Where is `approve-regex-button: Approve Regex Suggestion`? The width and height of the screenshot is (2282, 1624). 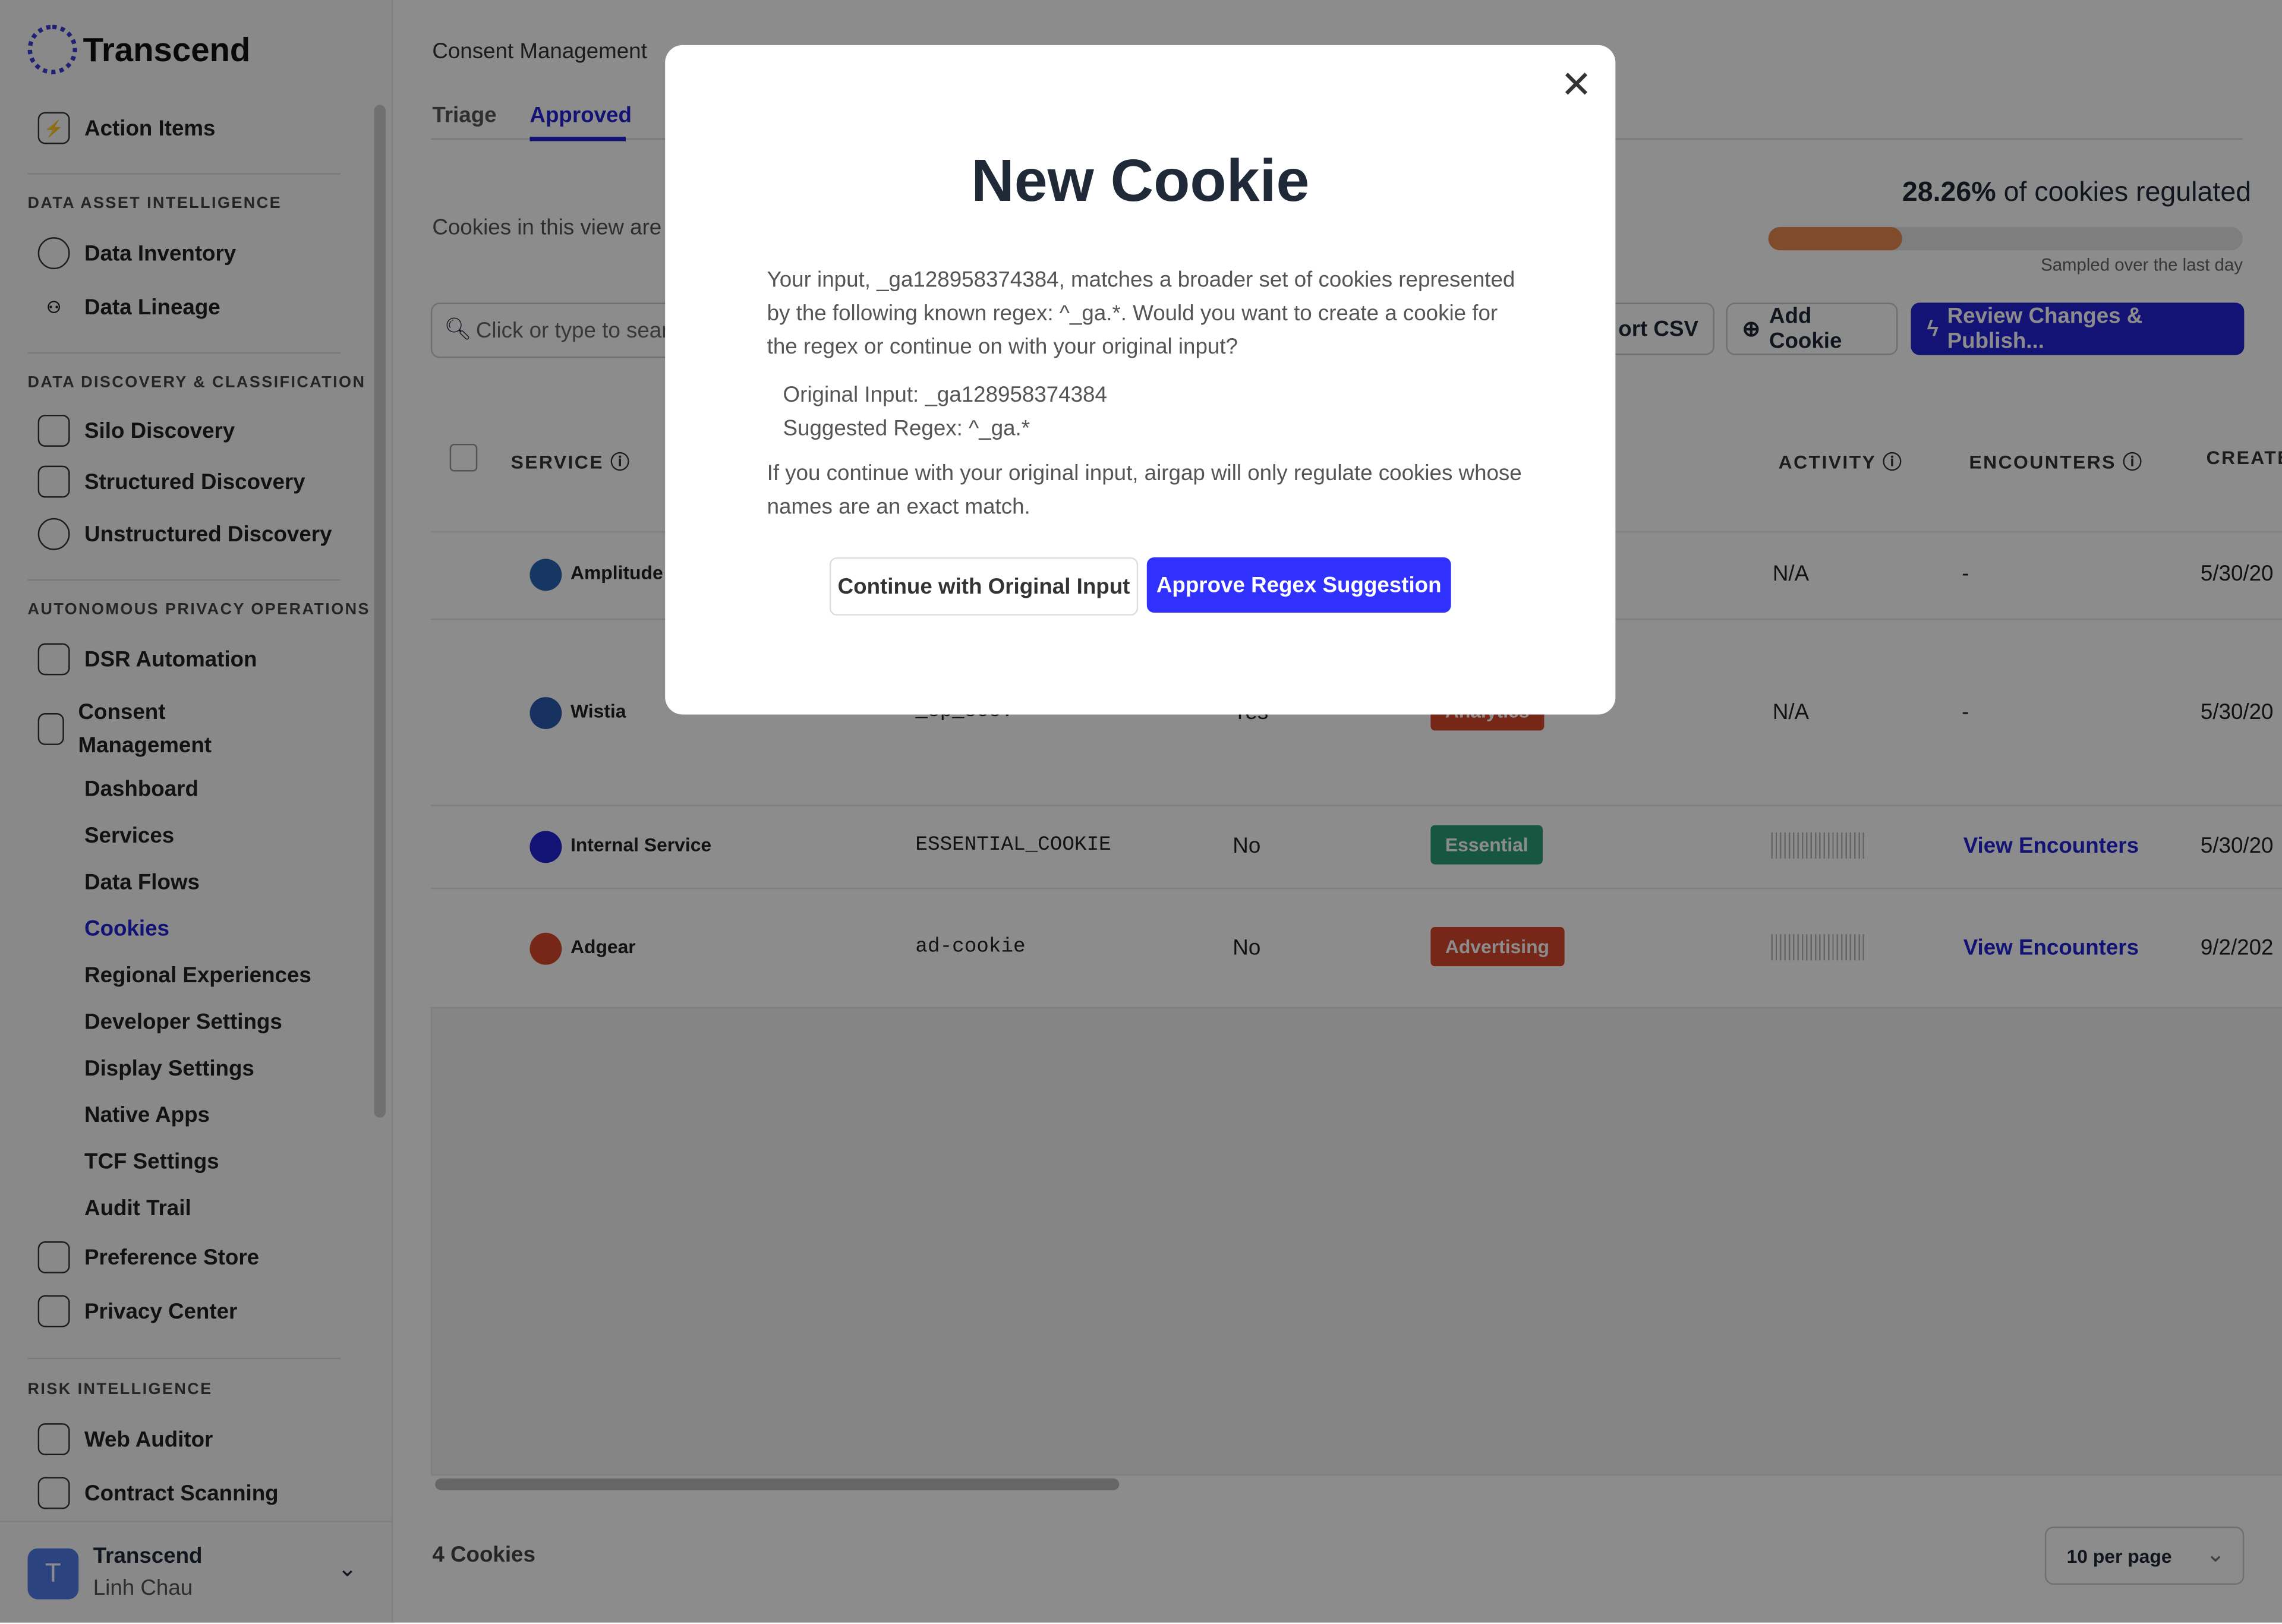
approve-regex-button: Approve Regex Suggestion is located at coordinates (1298, 585).